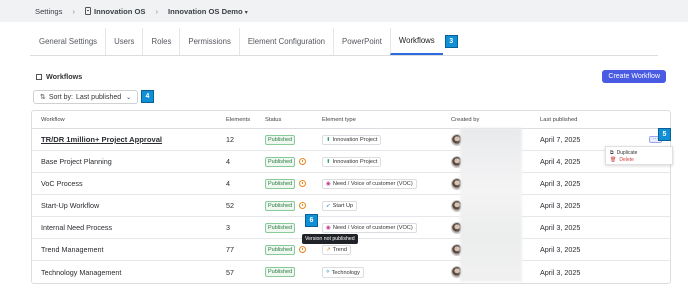 This screenshot has width=688, height=299. What do you see at coordinates (311, 220) in the screenshot?
I see `annotation-badge-6: 6` at bounding box center [311, 220].